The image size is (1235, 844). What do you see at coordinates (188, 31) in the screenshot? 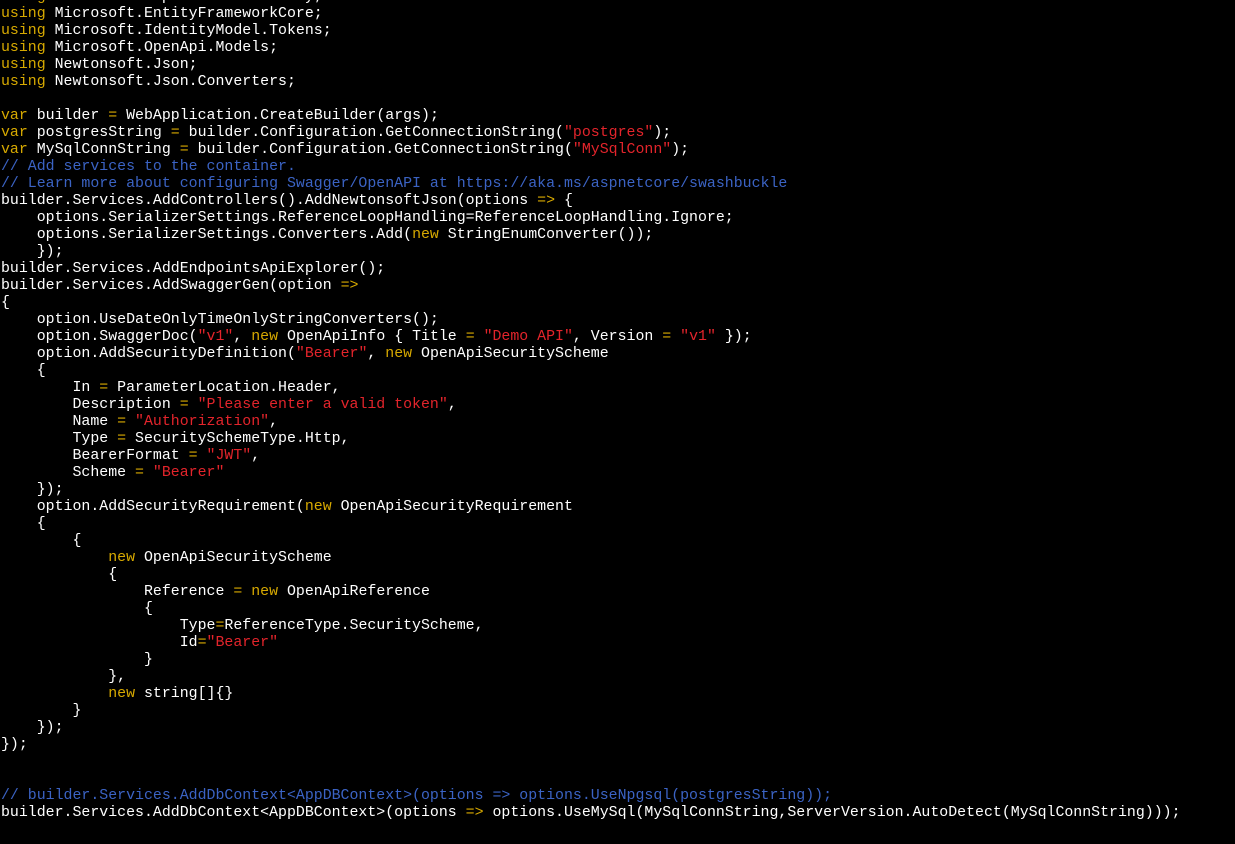
I see `code-token: Microsoft.IdentityModel.Tokens;` at bounding box center [188, 31].